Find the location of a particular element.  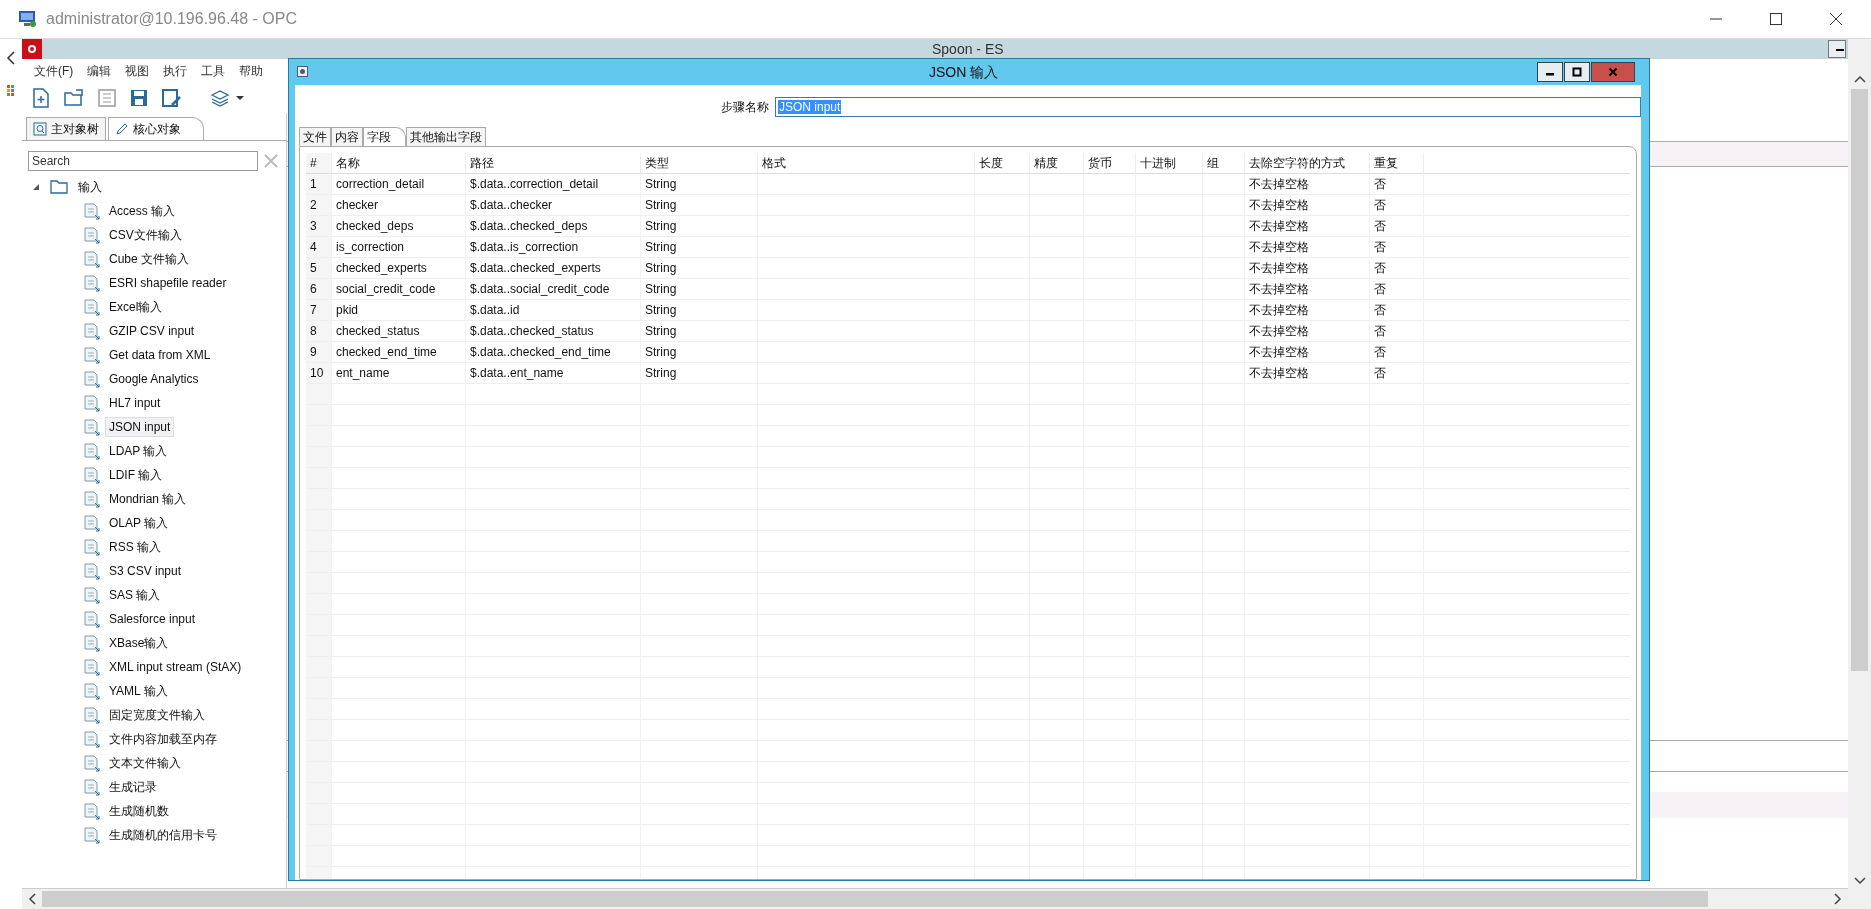

column-header: 组 is located at coordinates (1224, 163).